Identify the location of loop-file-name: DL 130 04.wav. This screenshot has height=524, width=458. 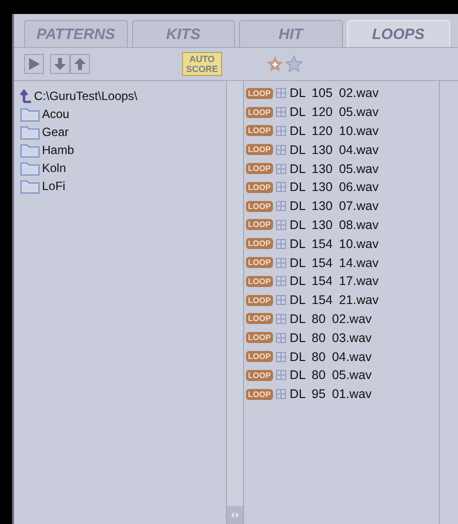
(334, 149).